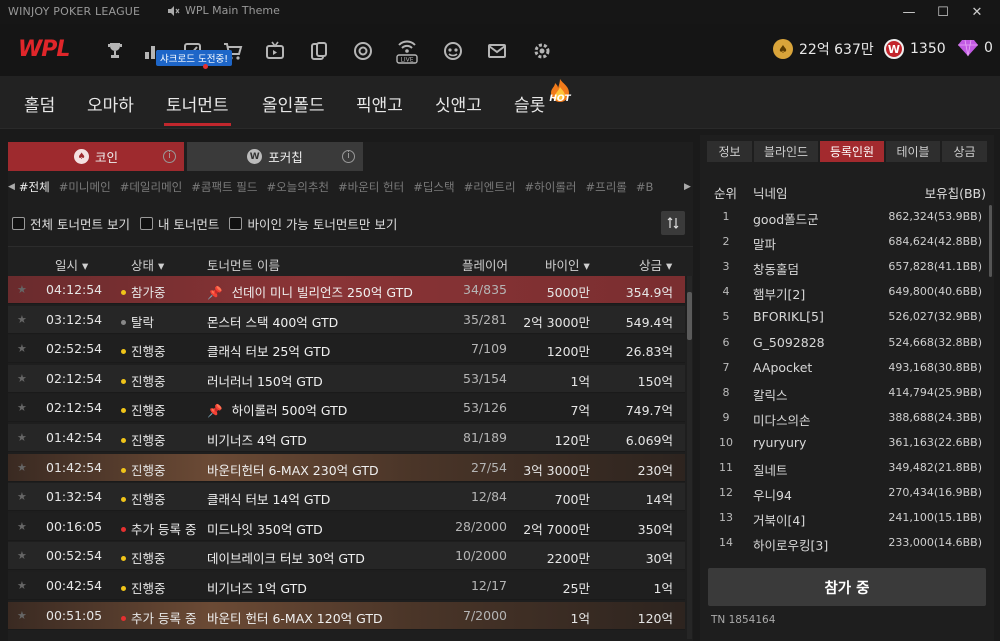 The height and width of the screenshot is (641, 1000). Describe the element at coordinates (371, 187) in the screenshot. I see `filter-tag: #바운티 헌터` at that location.